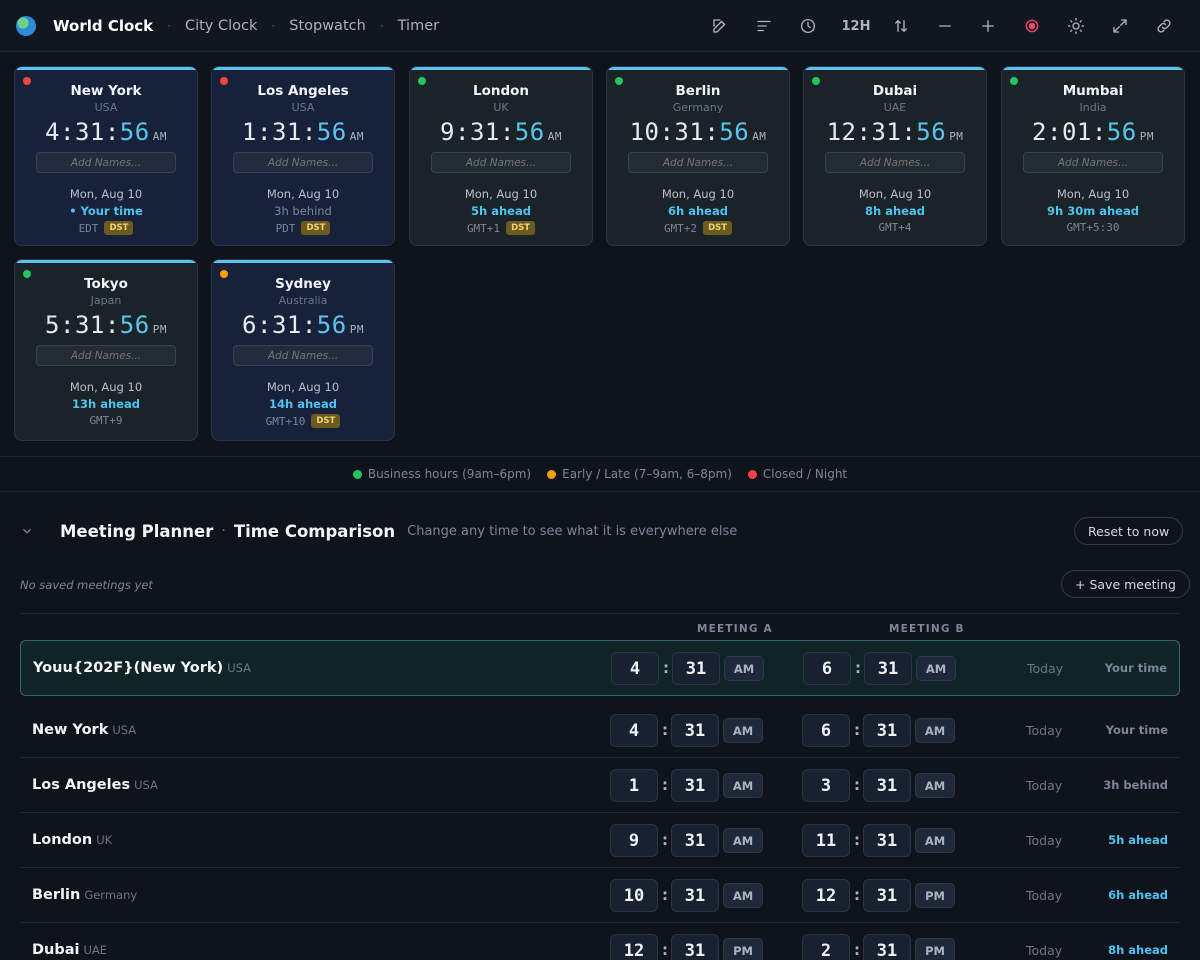 The height and width of the screenshot is (960, 1200). What do you see at coordinates (418, 26) in the screenshot?
I see `nav-timer: Timer` at bounding box center [418, 26].